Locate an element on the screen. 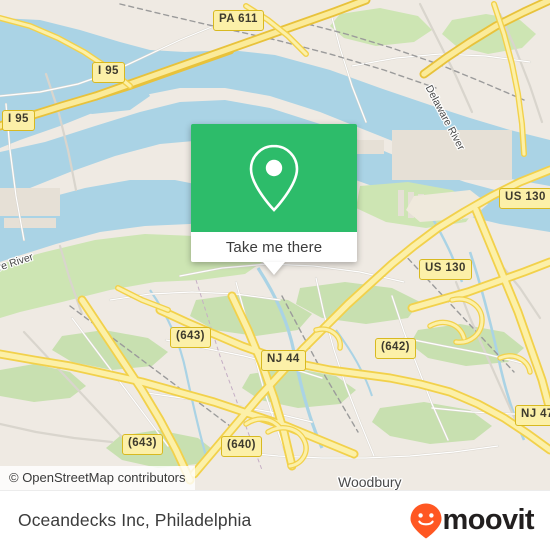  footer-bar: Oceandecks Inc, Philadelphia moovit is located at coordinates (275, 520).